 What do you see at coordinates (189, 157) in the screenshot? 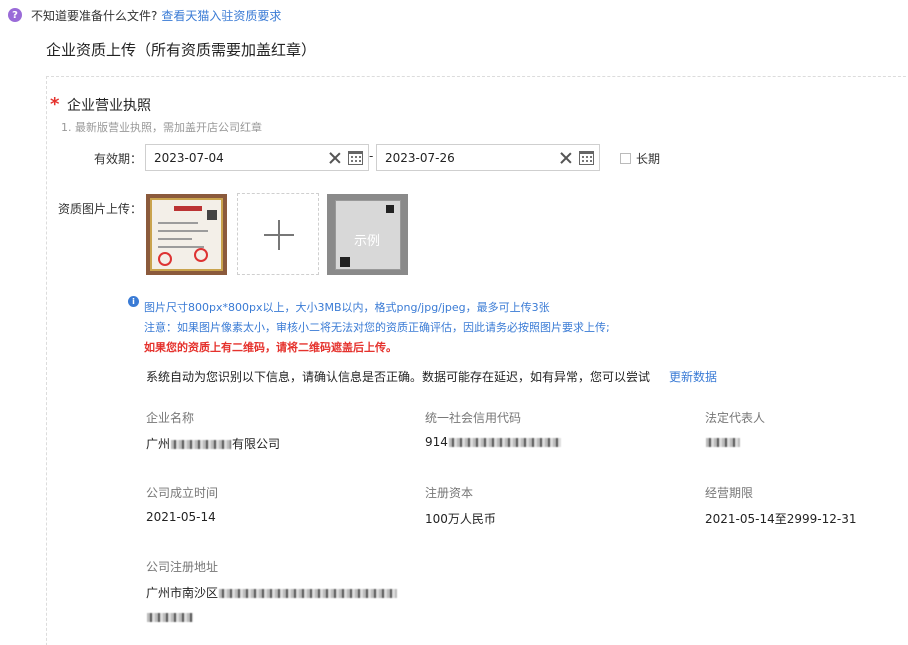
I see `start-date-value: 2023-07-04` at bounding box center [189, 157].